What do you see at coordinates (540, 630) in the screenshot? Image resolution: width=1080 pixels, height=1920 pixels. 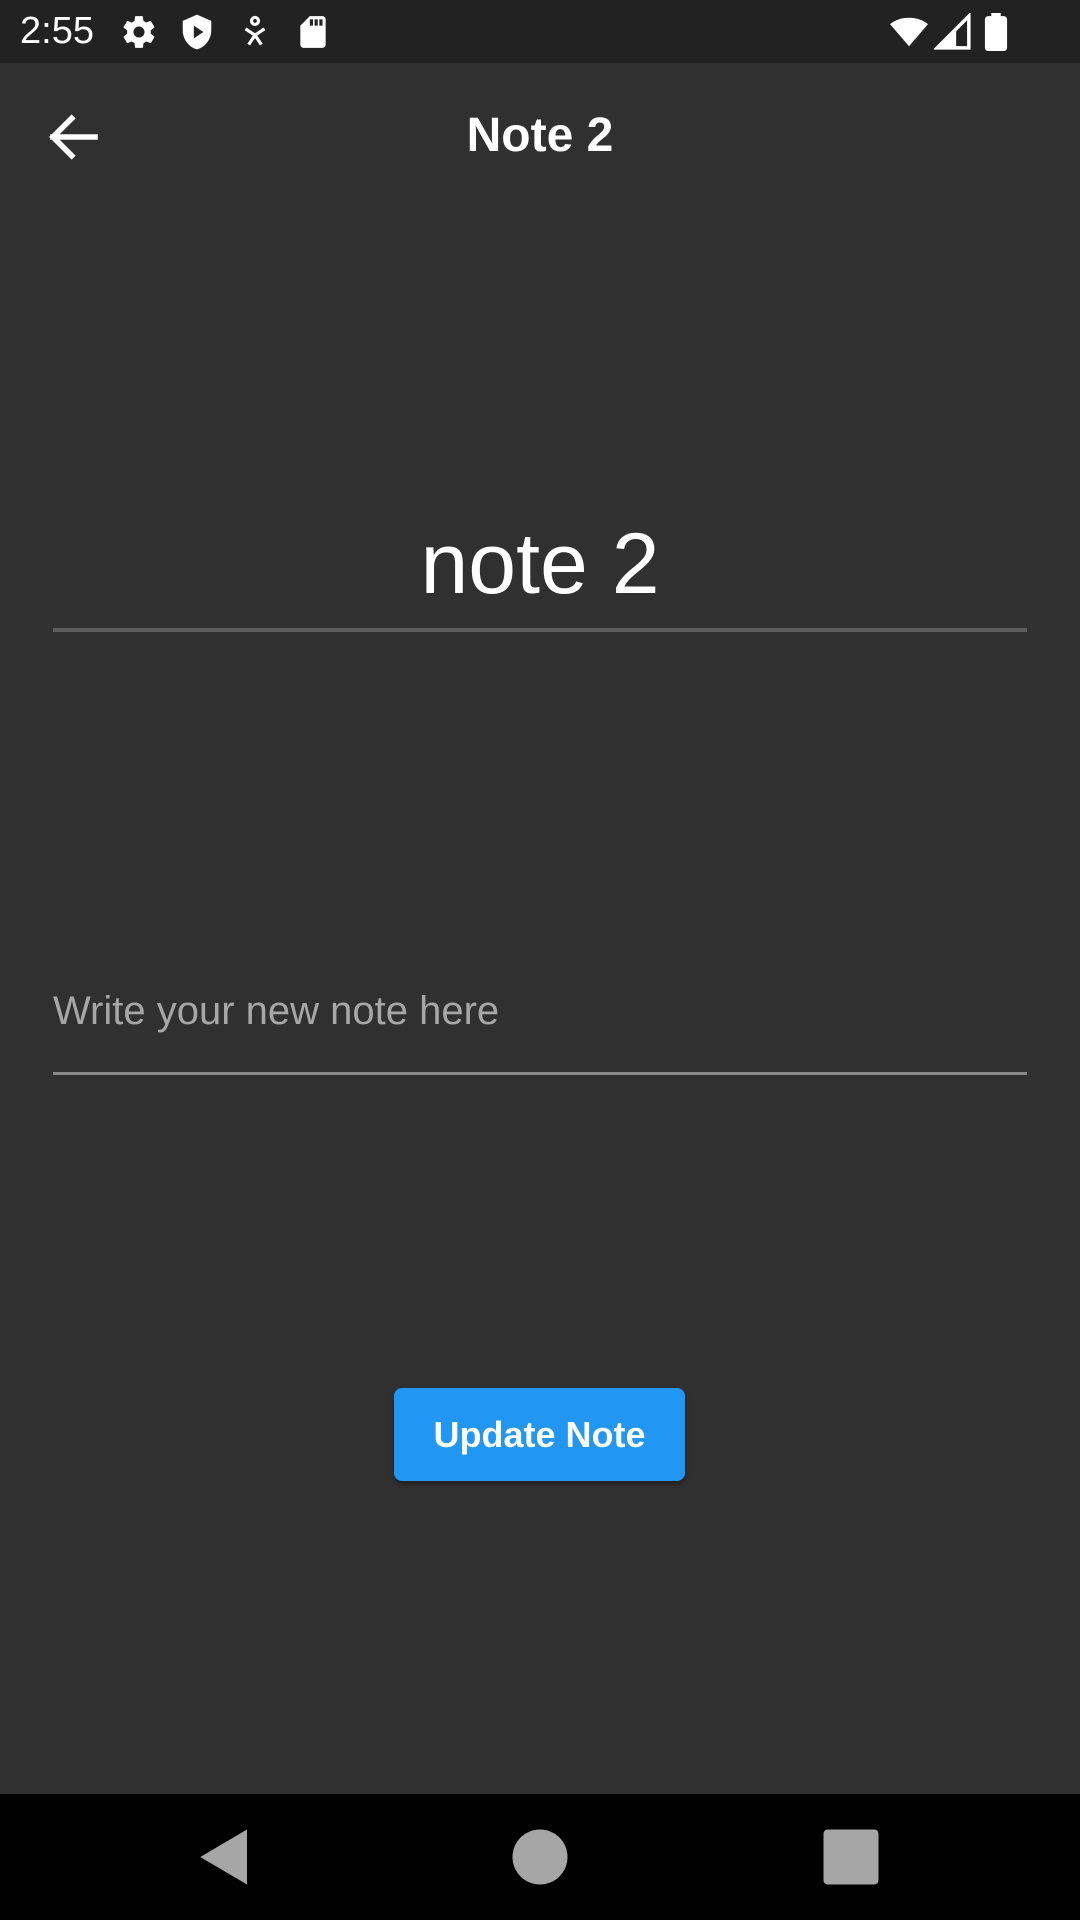 I see `title-underline` at bounding box center [540, 630].